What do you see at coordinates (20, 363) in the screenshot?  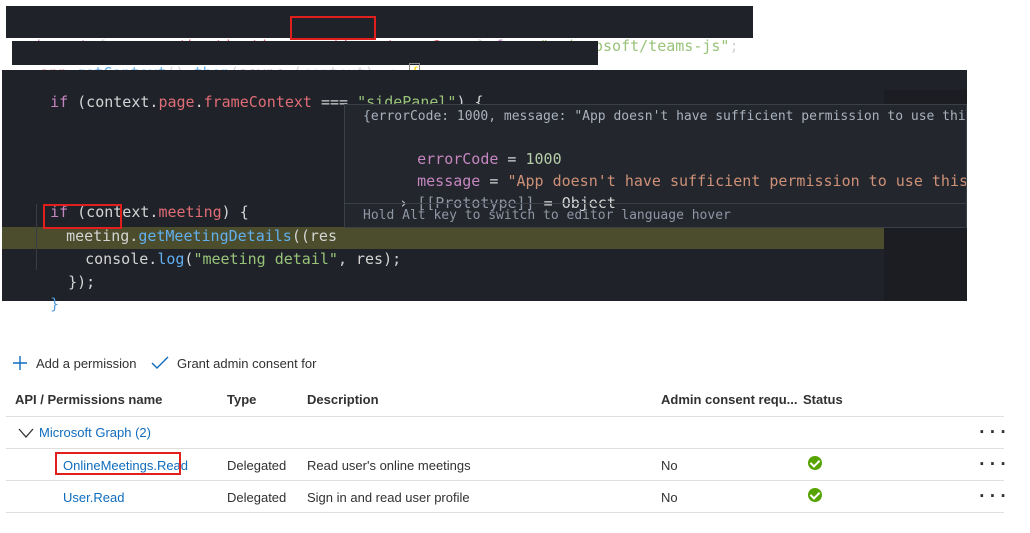 I see `plus-icon` at bounding box center [20, 363].